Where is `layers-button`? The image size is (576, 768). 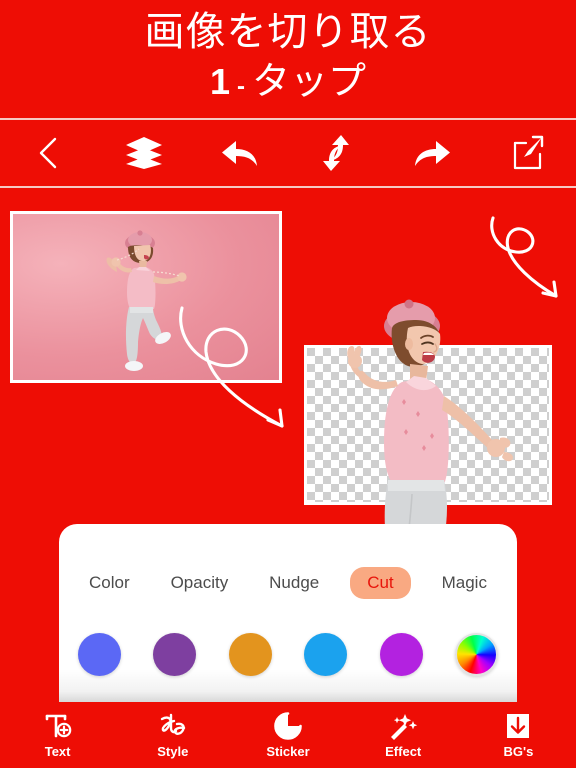 layers-button is located at coordinates (144, 153).